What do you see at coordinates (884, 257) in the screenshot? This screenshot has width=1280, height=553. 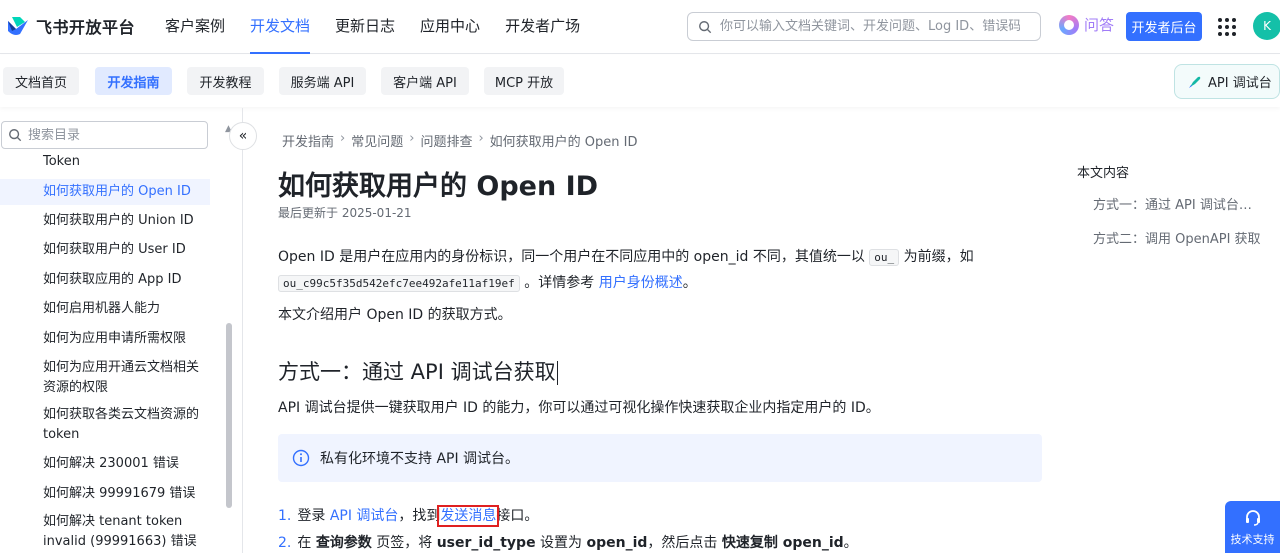 I see `code-prefix: ou_` at bounding box center [884, 257].